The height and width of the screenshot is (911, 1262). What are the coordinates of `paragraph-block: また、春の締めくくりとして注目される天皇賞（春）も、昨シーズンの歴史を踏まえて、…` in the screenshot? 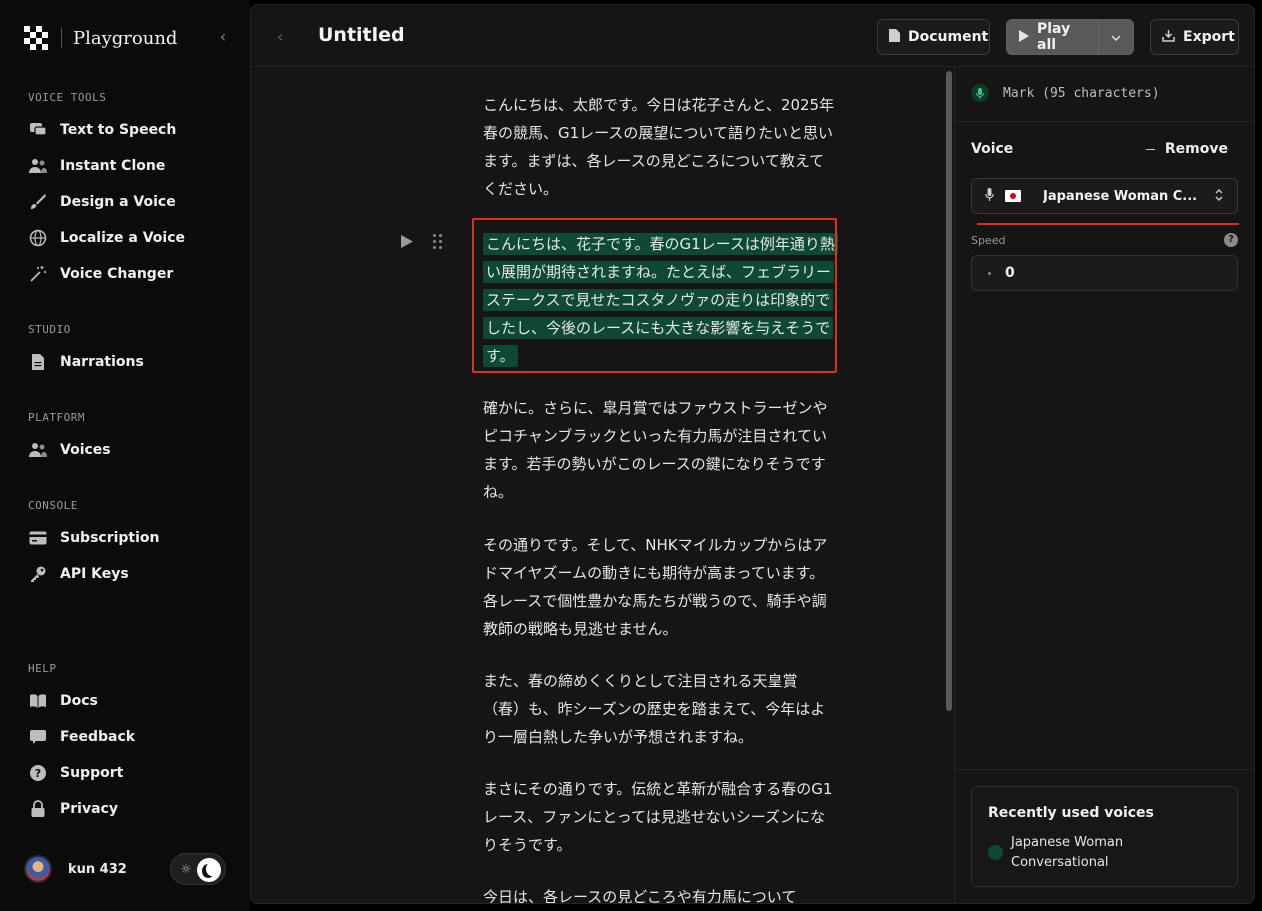 It's located at (659, 709).